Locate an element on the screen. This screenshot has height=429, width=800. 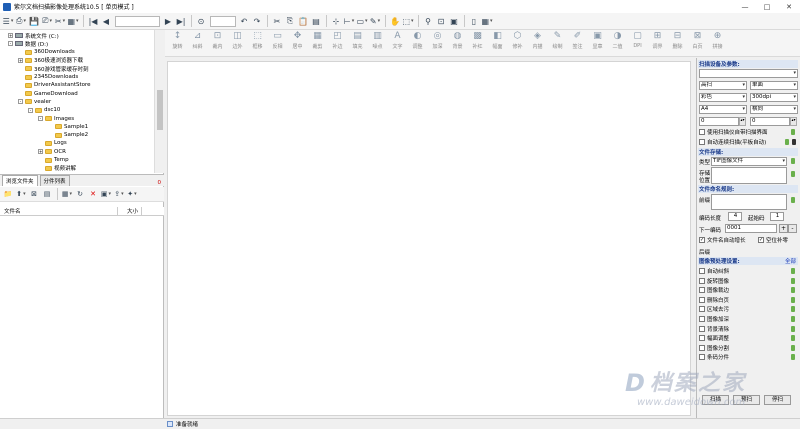
use-scanner-ui-checkbox: 使用扫描仪自带扫描界面 is located at coordinates (733, 132).